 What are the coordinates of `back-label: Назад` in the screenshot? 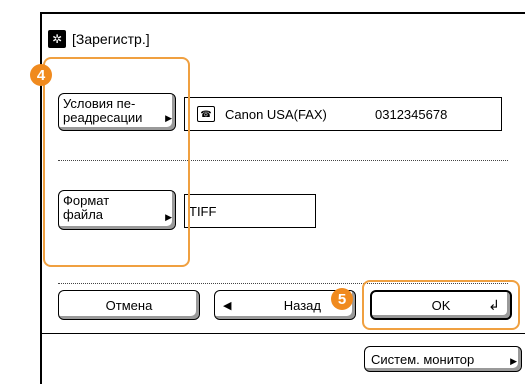 It's located at (302, 305).